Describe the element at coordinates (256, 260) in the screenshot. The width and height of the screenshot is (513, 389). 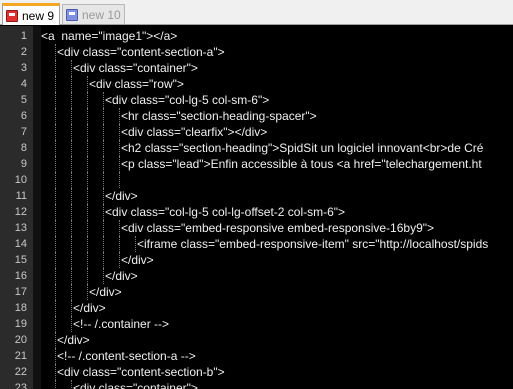
I see `code-line: 15 </div>` at that location.